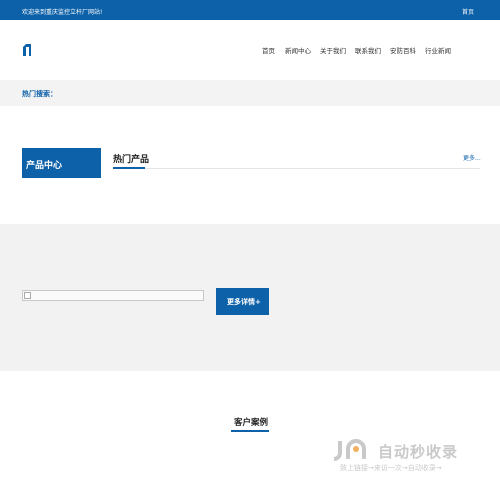 The image size is (500, 500). I want to click on hot-products-underline, so click(129, 168).